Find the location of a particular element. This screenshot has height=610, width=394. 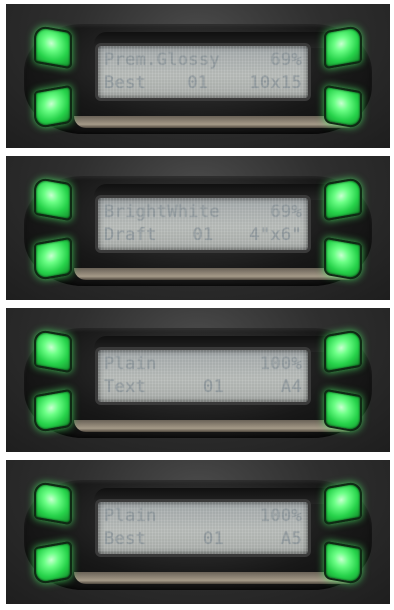

lcd-display: BrightWhite 69% Draft 01 4"x6" is located at coordinates (203, 224).